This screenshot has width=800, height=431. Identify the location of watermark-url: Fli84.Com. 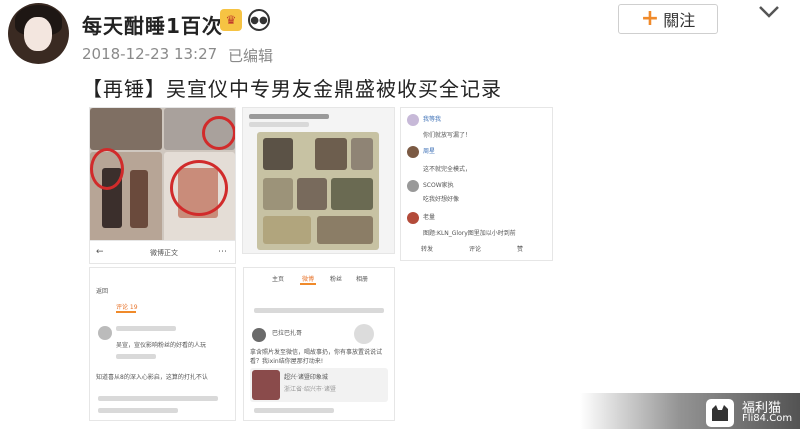
(767, 418).